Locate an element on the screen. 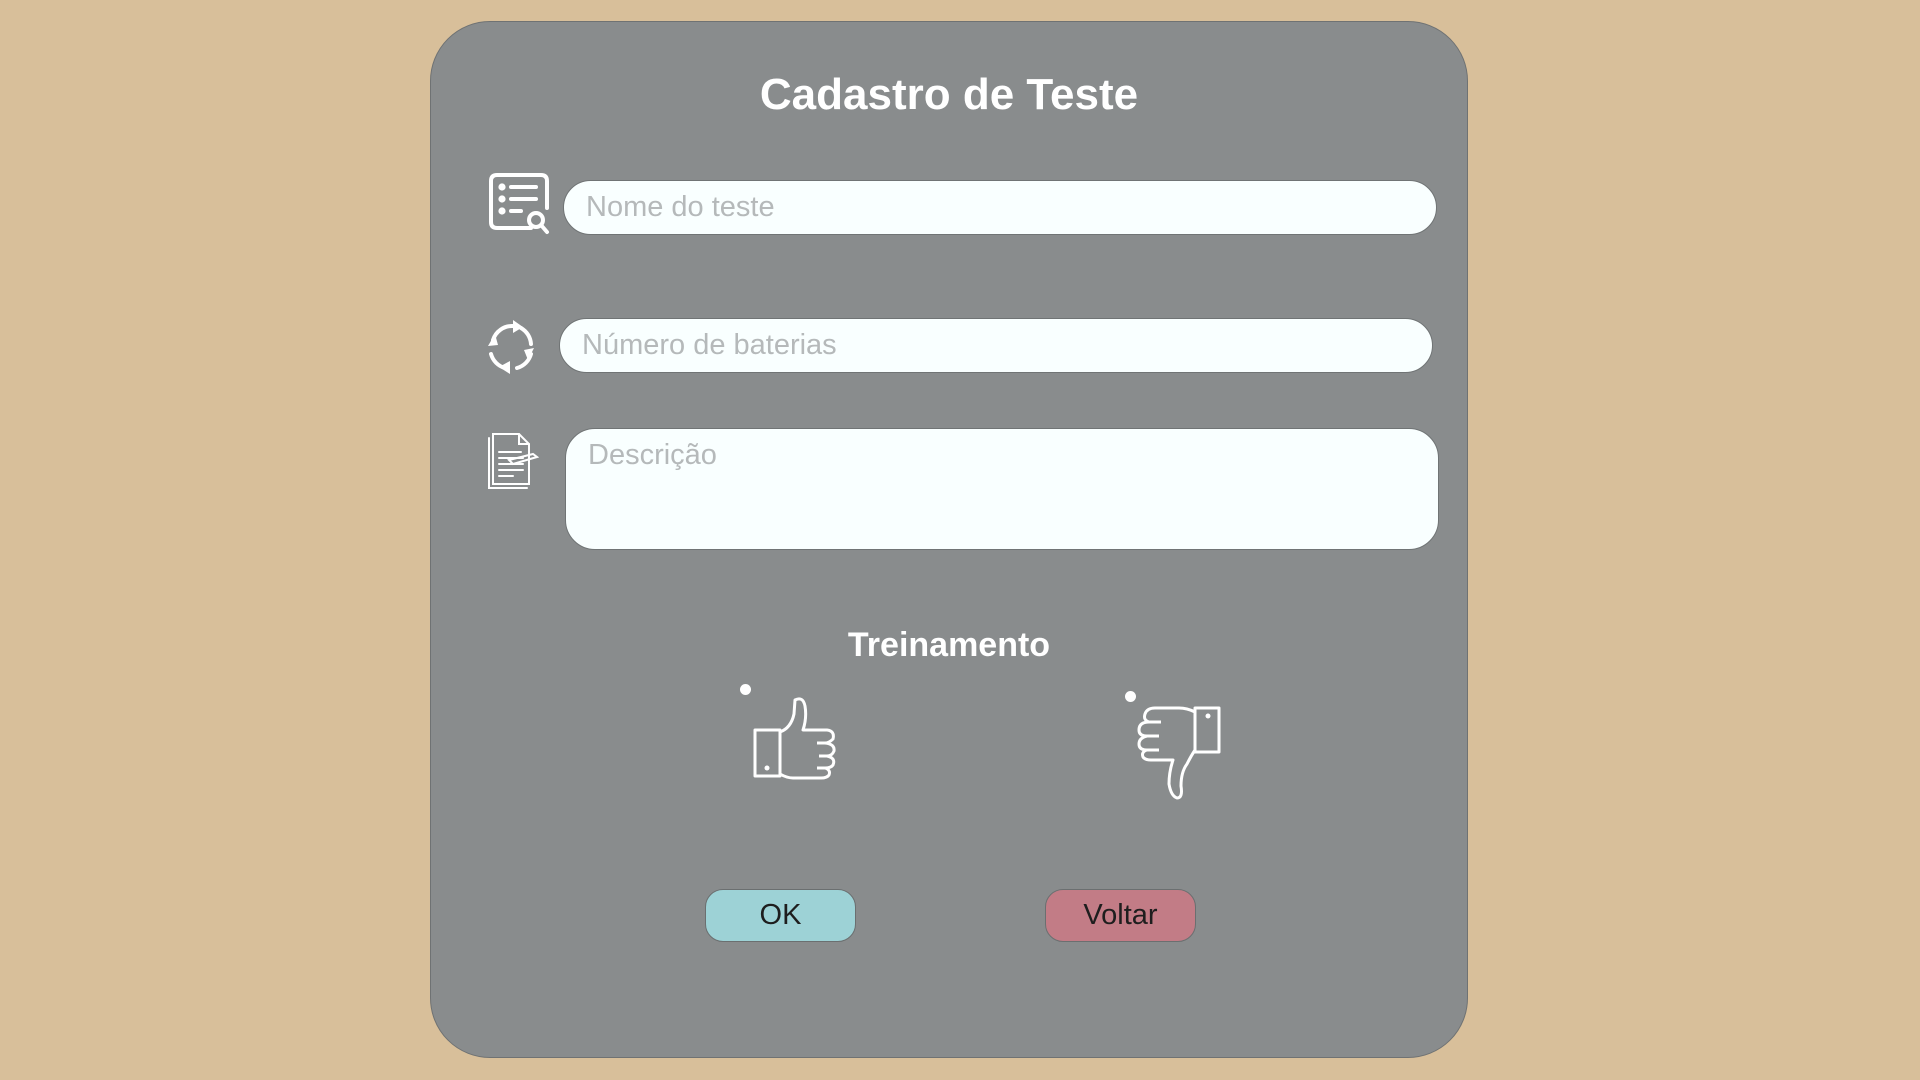 Image resolution: width=1920 pixels, height=1080 pixels. list-search-icon is located at coordinates (519, 203).